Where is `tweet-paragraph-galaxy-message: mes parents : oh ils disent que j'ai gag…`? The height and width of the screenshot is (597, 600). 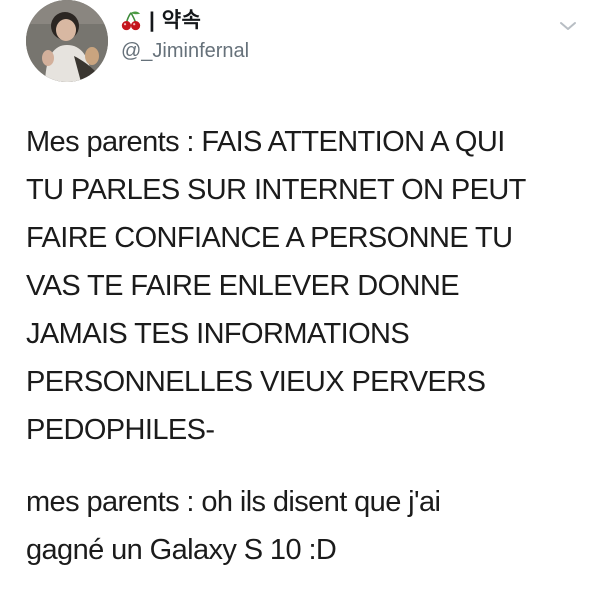
tweet-paragraph-galaxy-message: mes parents : oh ils disent que j'ai gag… is located at coordinates (233, 526).